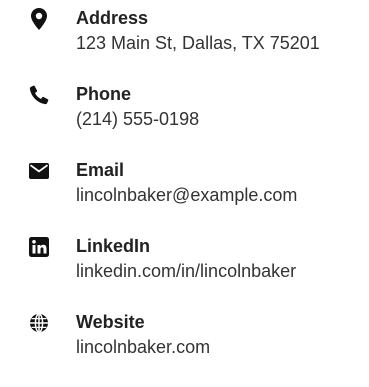 Image resolution: width=369 pixels, height=387 pixels. What do you see at coordinates (39, 95) in the screenshot?
I see `phone-icon` at bounding box center [39, 95].